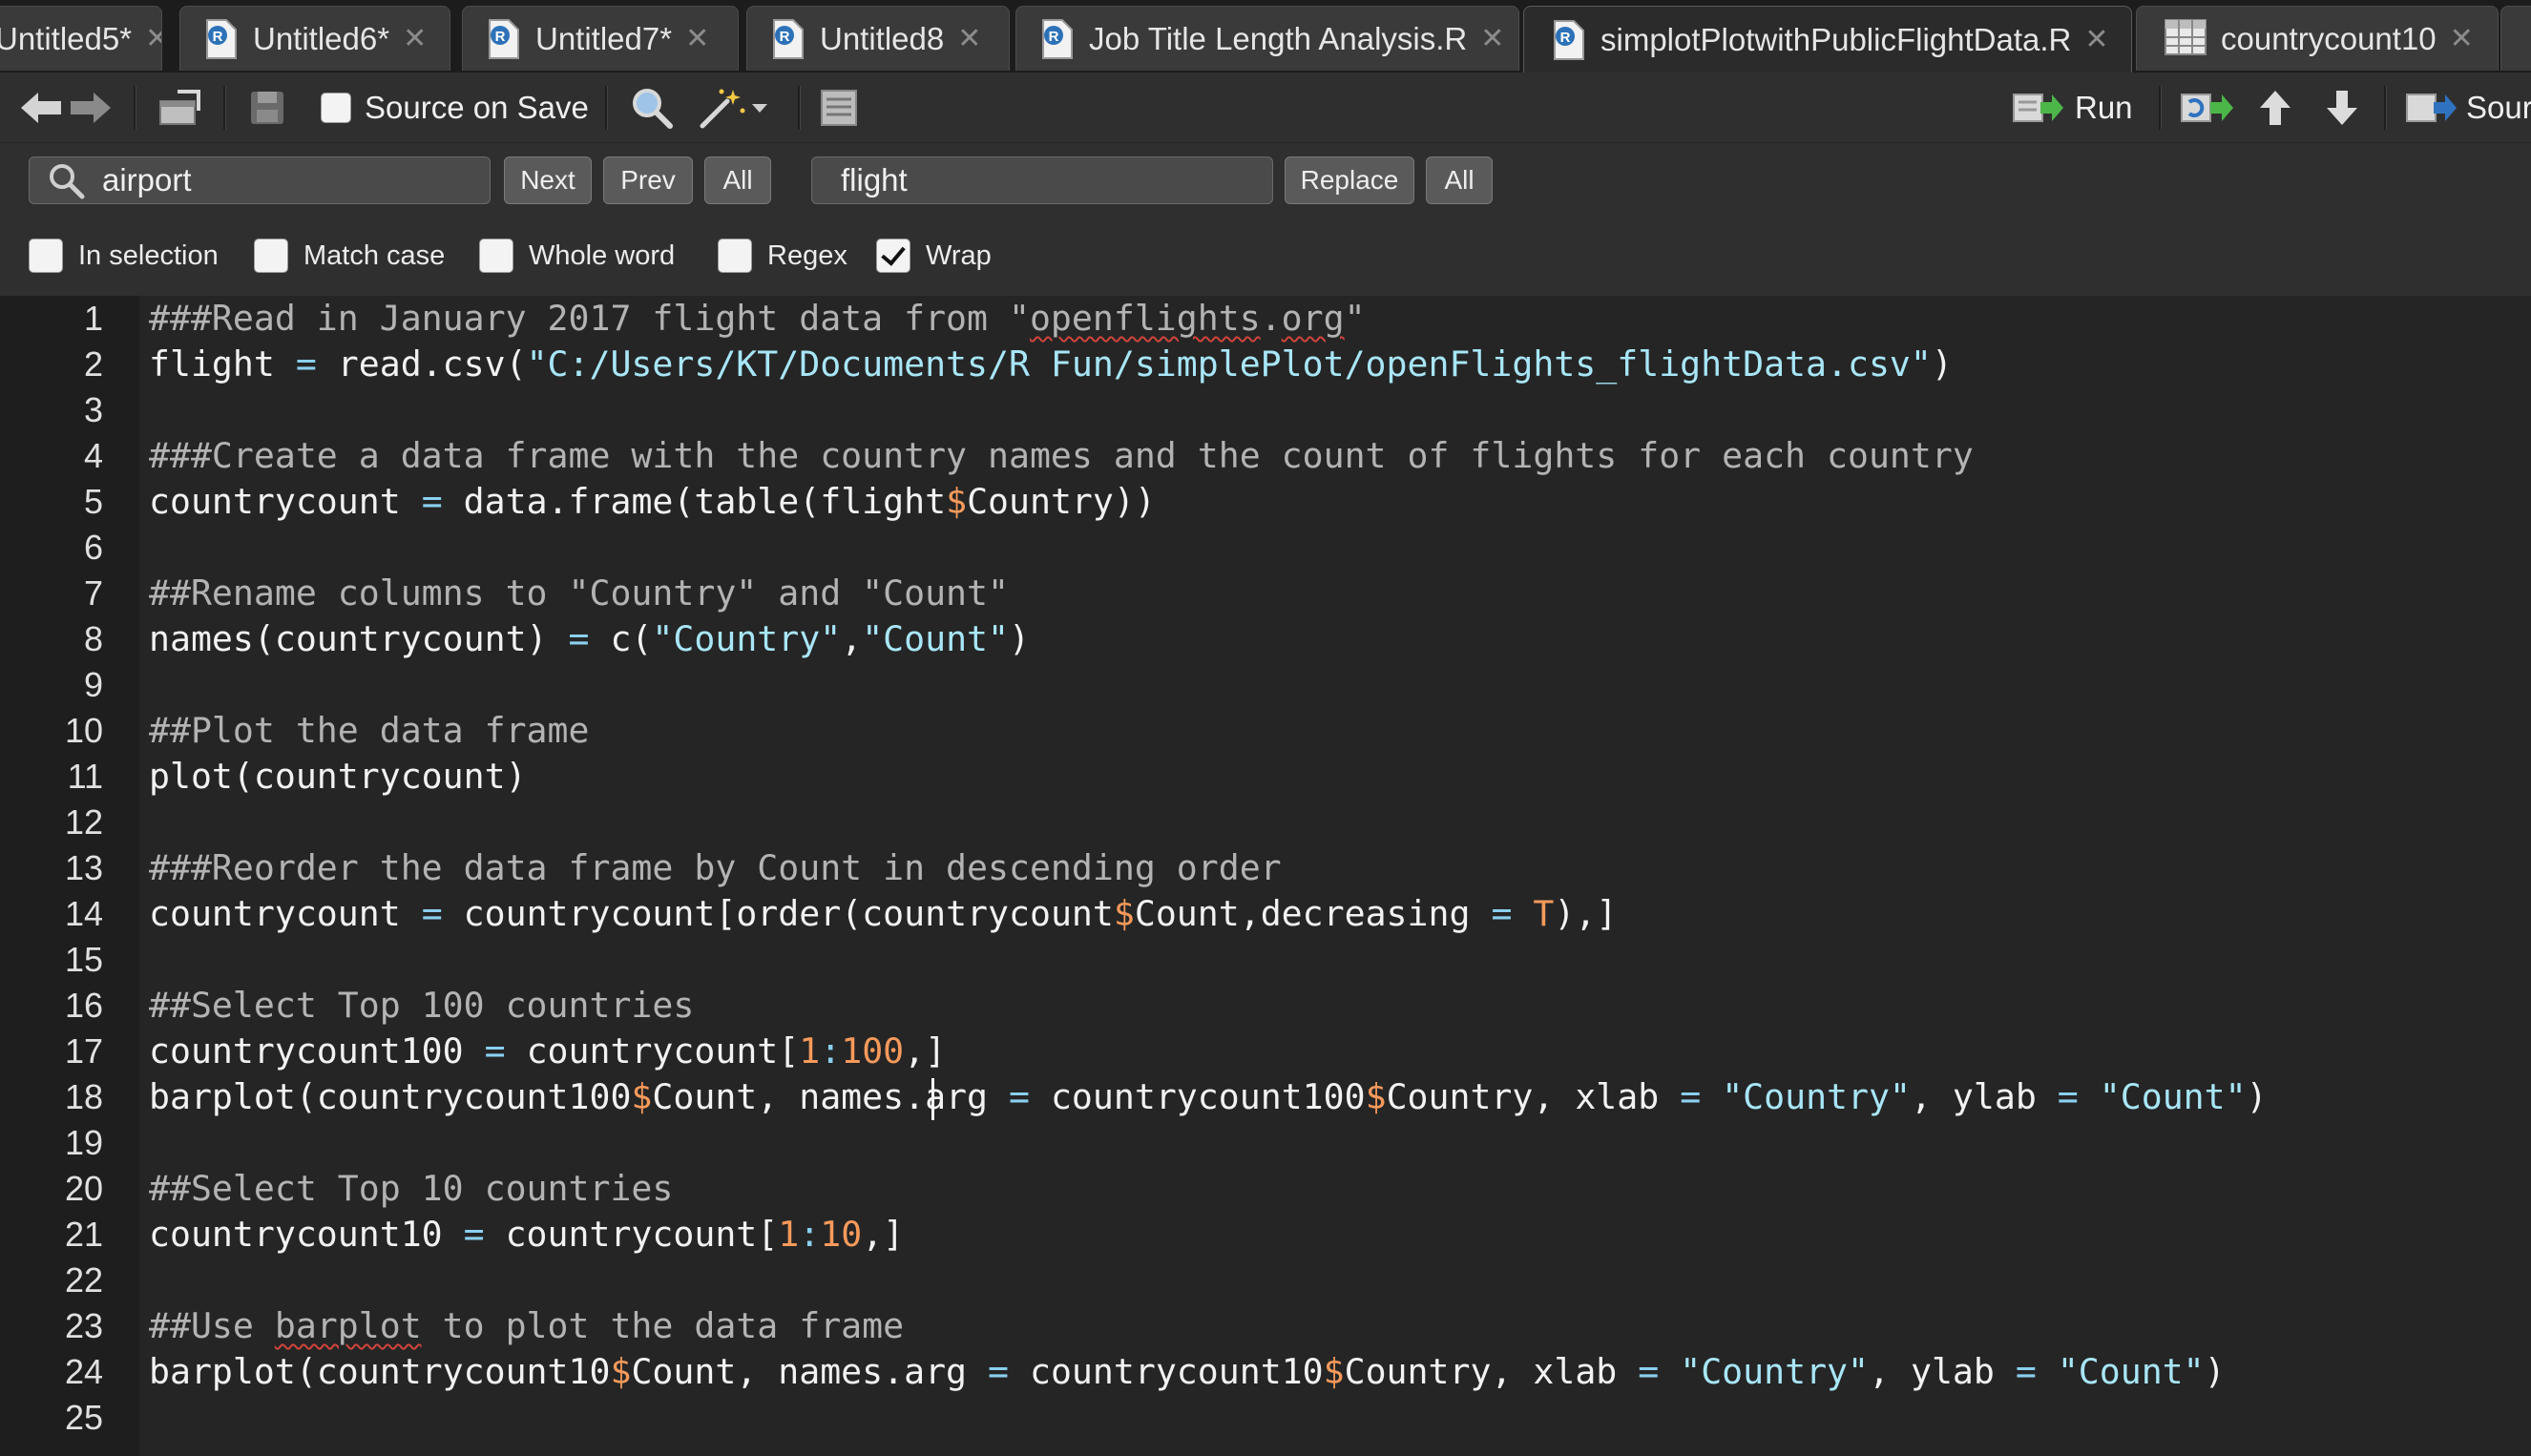 This screenshot has width=2531, height=1456. I want to click on in-selection-checkbox, so click(46, 256).